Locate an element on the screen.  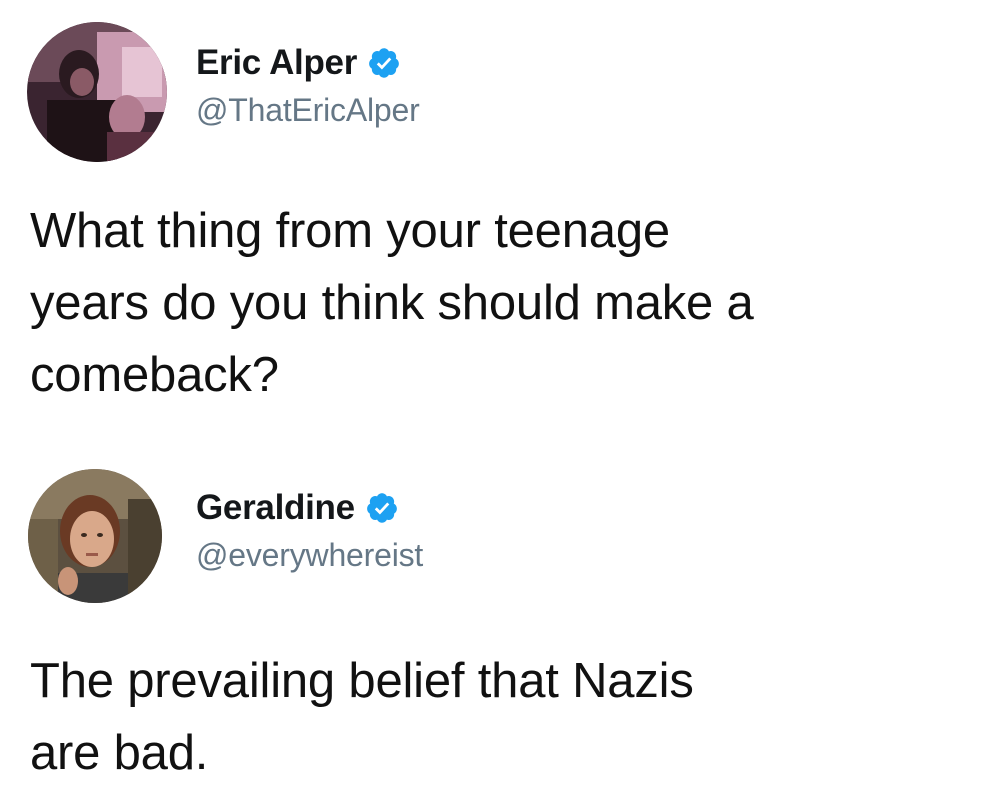
avatar-geraldine is located at coordinates (95, 536).